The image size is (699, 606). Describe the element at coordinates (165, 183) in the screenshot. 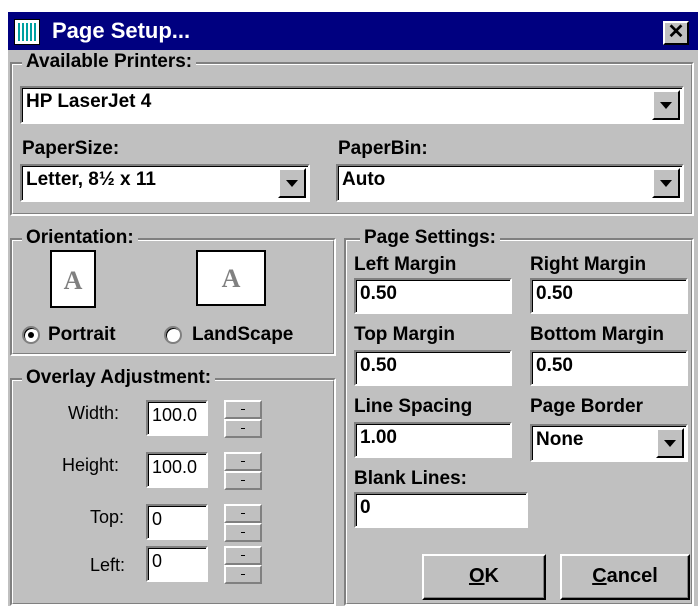

I see `paper-size-select: Letter, 8½ x 11` at that location.